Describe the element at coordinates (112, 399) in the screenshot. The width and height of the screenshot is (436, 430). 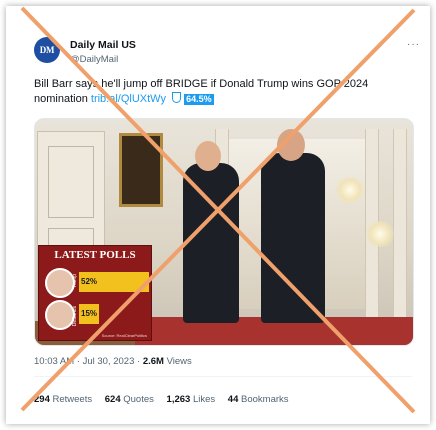
I see `quotes-count: 624` at that location.